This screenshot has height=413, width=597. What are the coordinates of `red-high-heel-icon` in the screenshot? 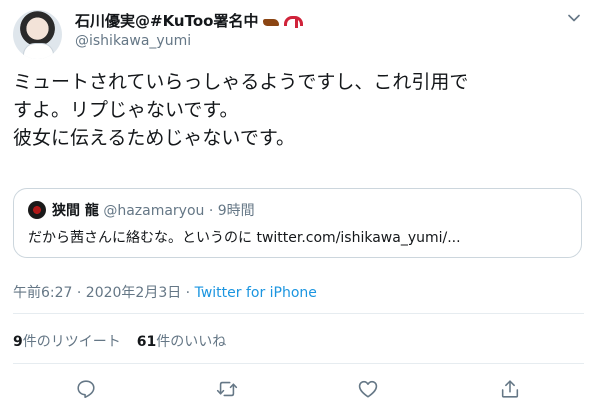 It's located at (293, 21).